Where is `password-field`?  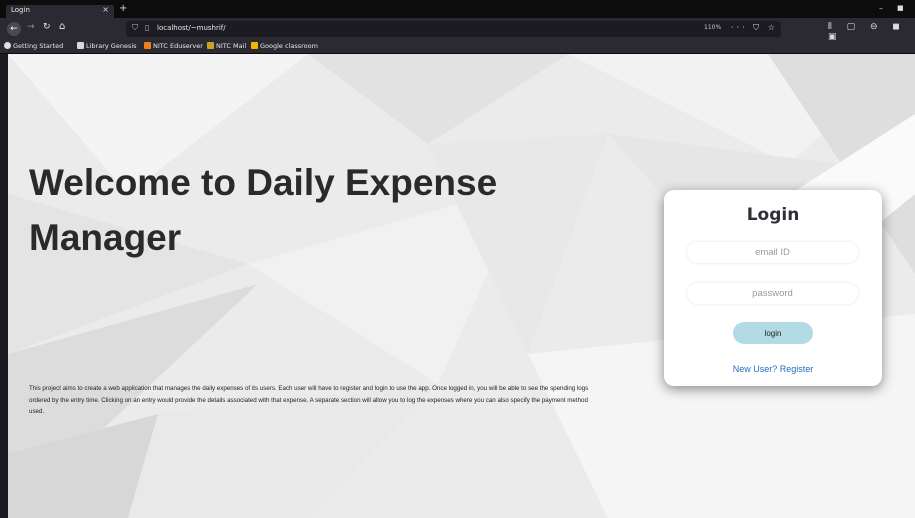
password-field is located at coordinates (772, 293).